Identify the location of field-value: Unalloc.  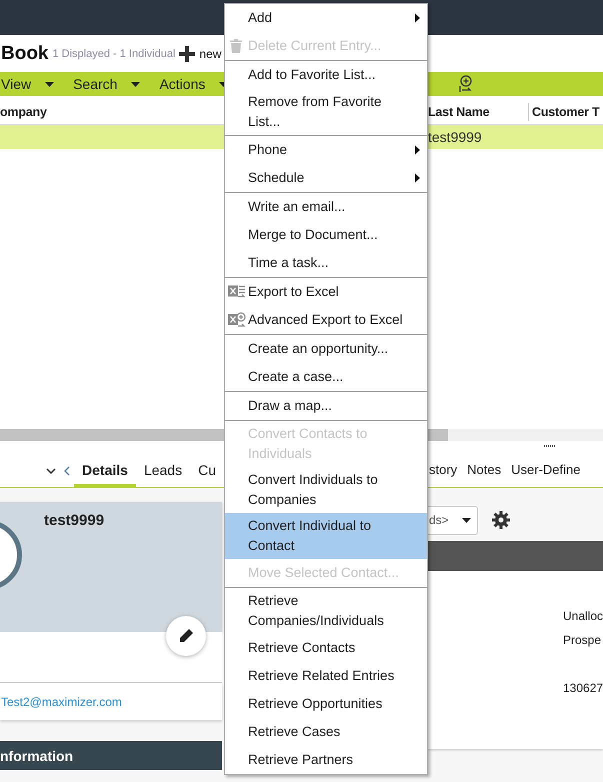
(583, 616).